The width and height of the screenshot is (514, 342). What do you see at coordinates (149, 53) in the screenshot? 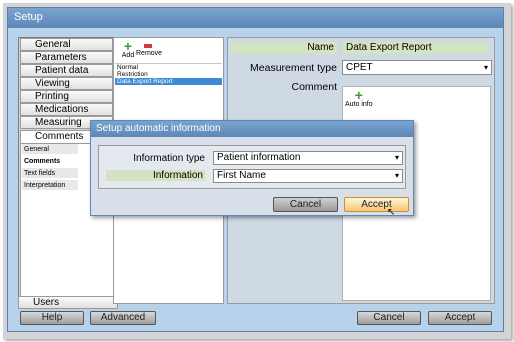
I see `remove-label: Remove` at bounding box center [149, 53].